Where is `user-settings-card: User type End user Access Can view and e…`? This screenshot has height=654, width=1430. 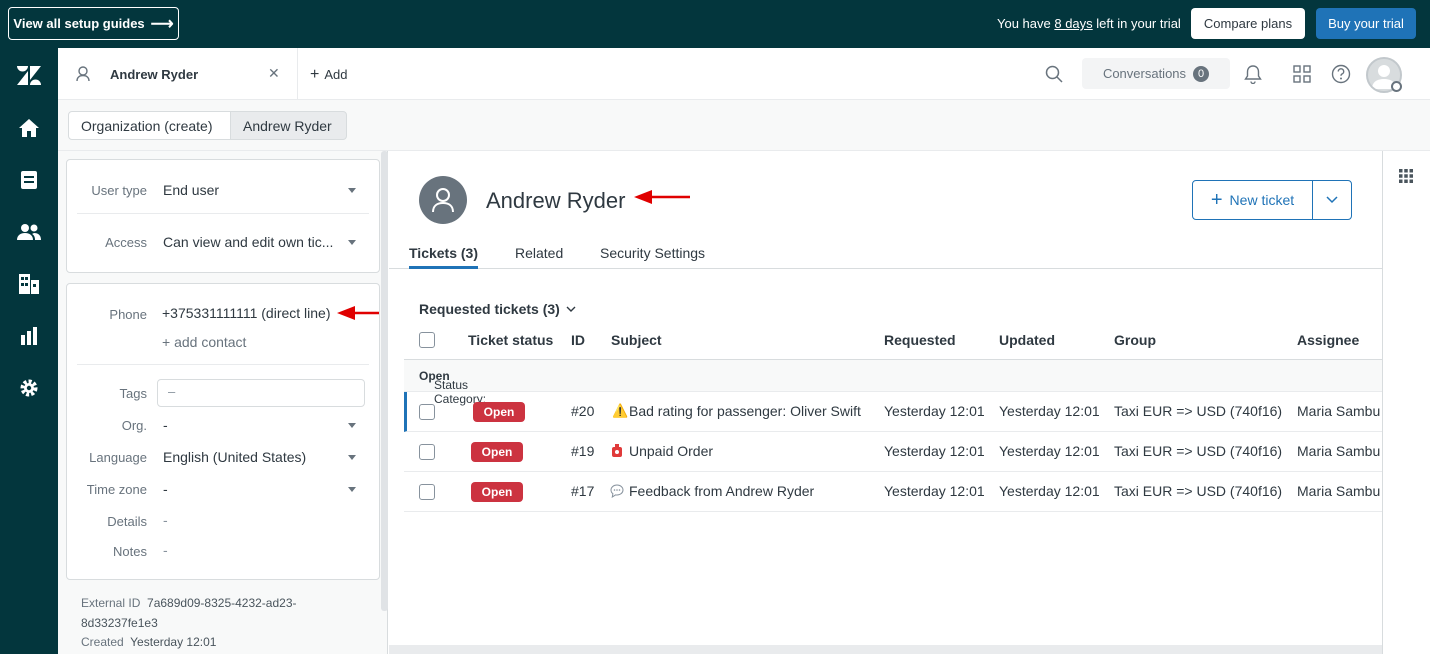
user-settings-card: User type End user Access Can view and e… is located at coordinates (223, 216).